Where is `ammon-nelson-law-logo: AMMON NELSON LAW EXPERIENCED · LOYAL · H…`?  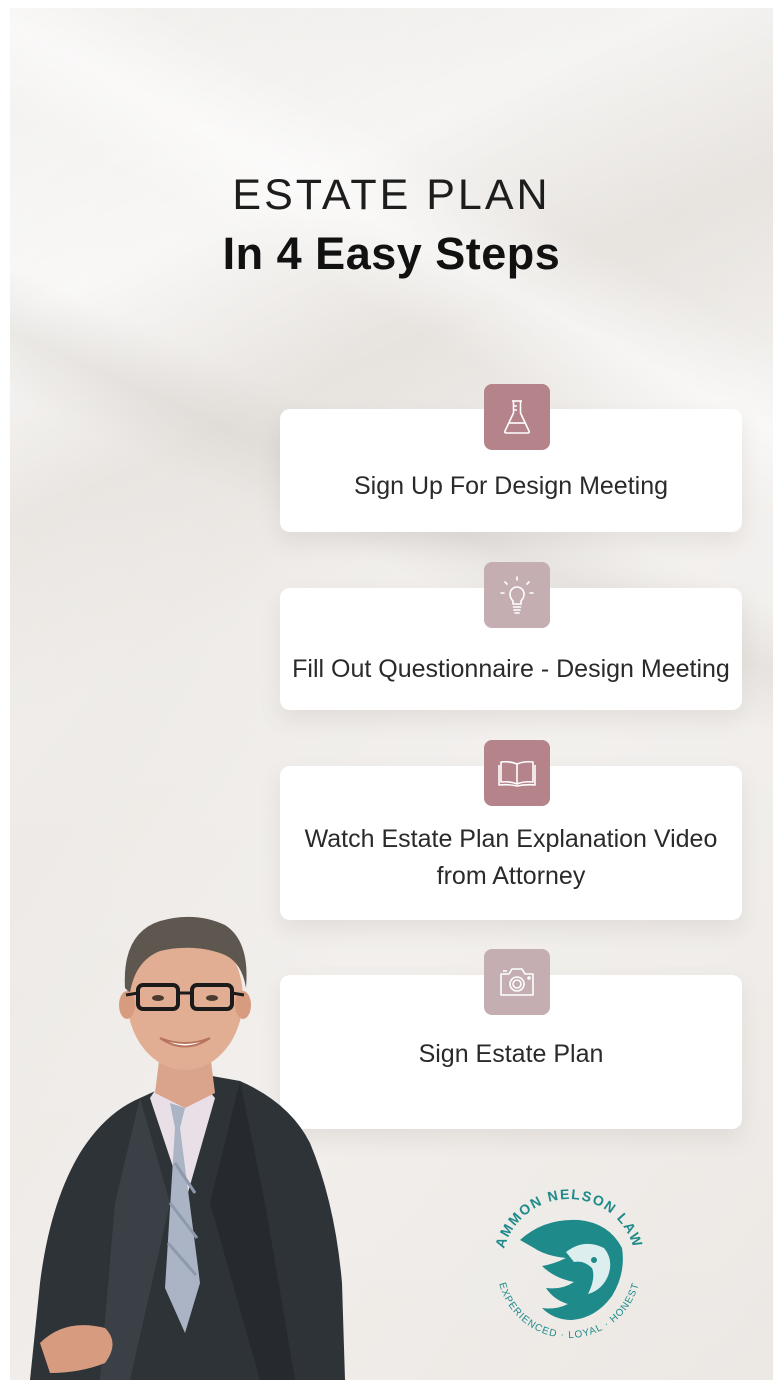
ammon-nelson-law-logo: AMMON NELSON LAW EXPERIENCED · LOYAL · H… is located at coordinates (568, 1263).